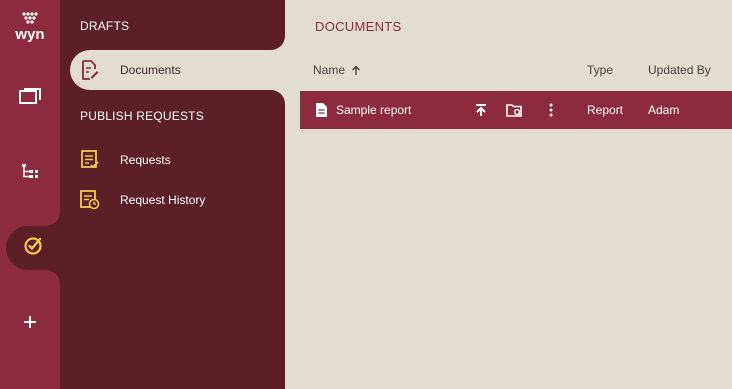 Image resolution: width=732 pixels, height=389 pixels. I want to click on nav-item-request-history: Request History, so click(177, 200).